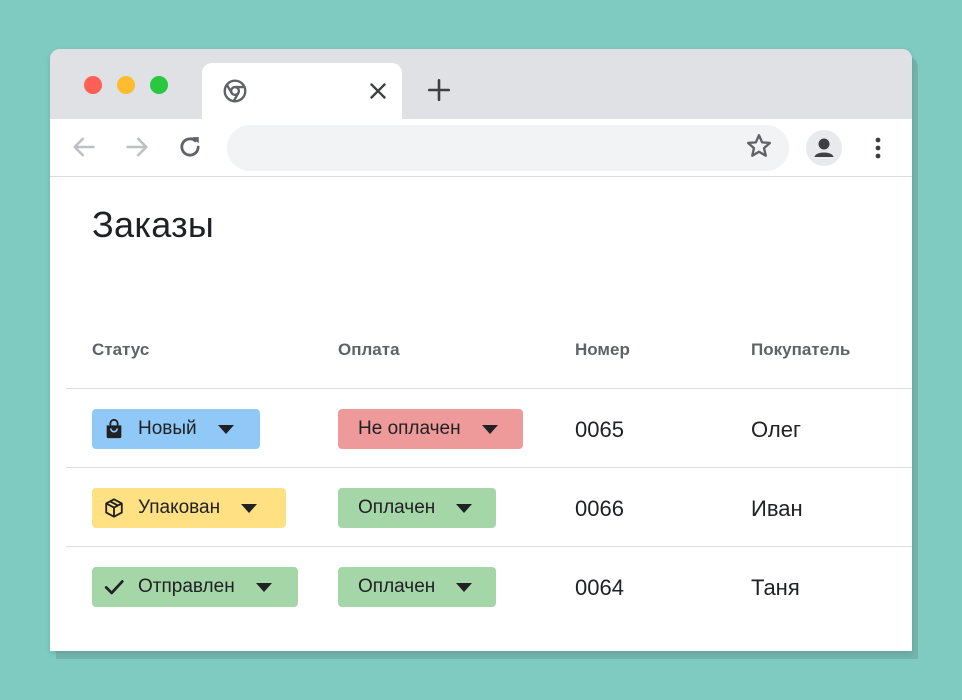  What do you see at coordinates (114, 587) in the screenshot?
I see `checkmark-icon` at bounding box center [114, 587].